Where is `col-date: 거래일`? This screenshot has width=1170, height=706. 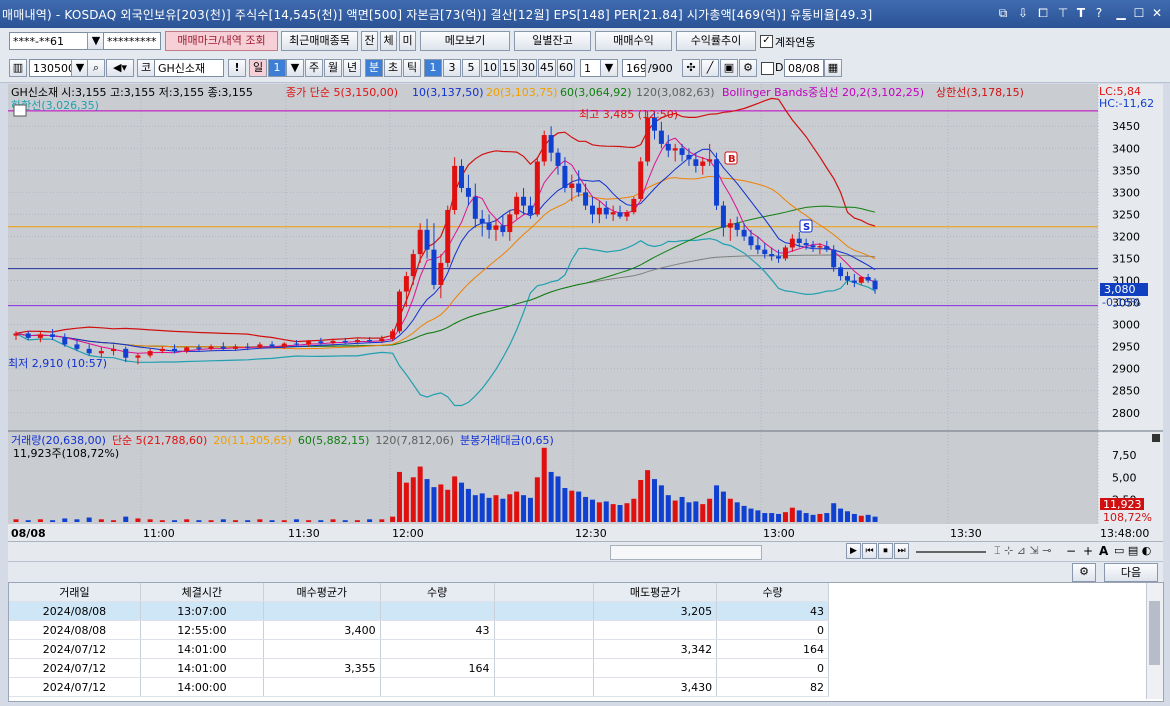 col-date: 거래일 is located at coordinates (75, 592).